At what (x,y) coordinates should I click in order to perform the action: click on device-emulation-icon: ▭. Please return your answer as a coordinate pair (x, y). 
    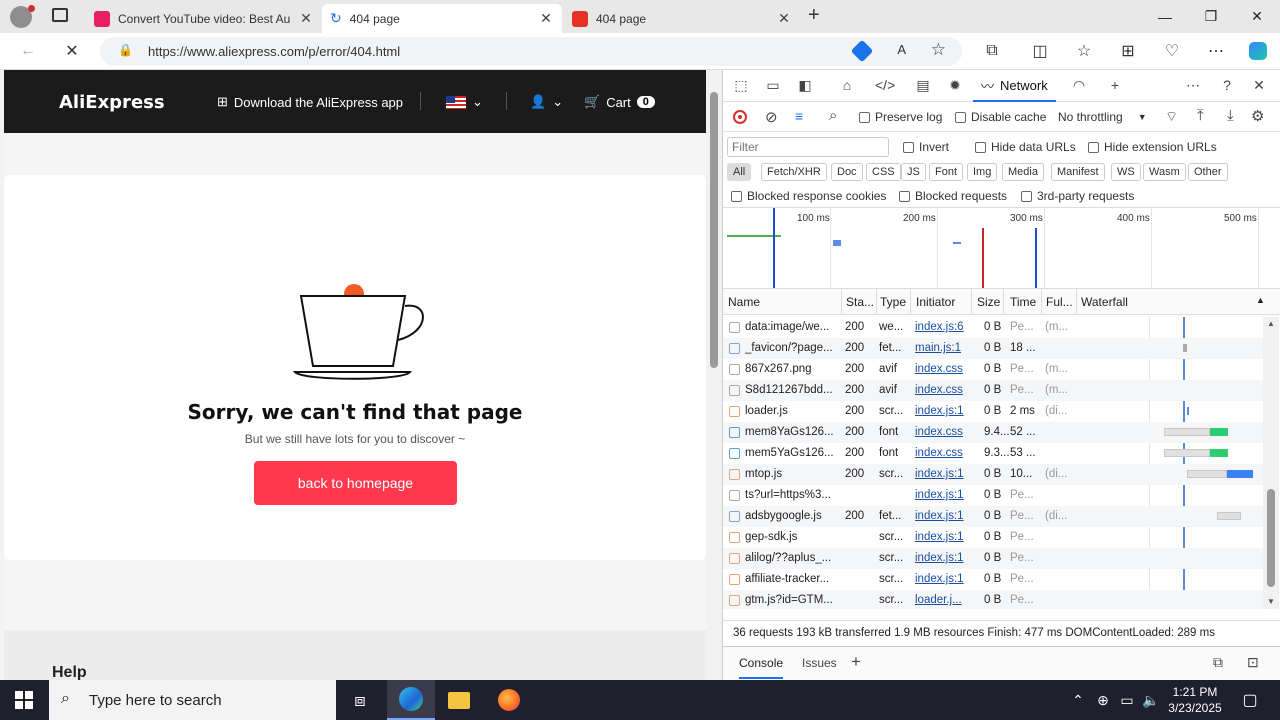
    Looking at the image, I should click on (773, 86).